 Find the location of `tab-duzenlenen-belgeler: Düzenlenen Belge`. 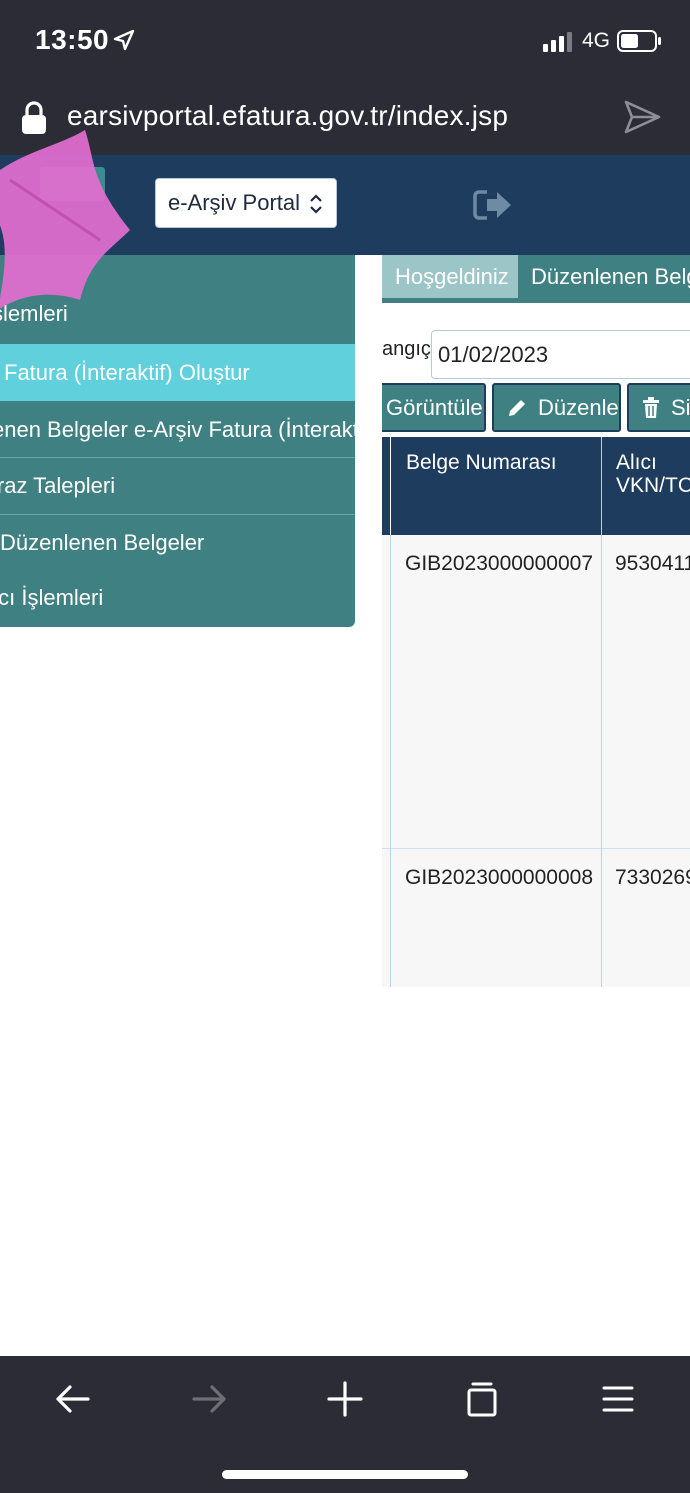

tab-duzenlenen-belgeler: Düzenlenen Belge is located at coordinates (610, 276).